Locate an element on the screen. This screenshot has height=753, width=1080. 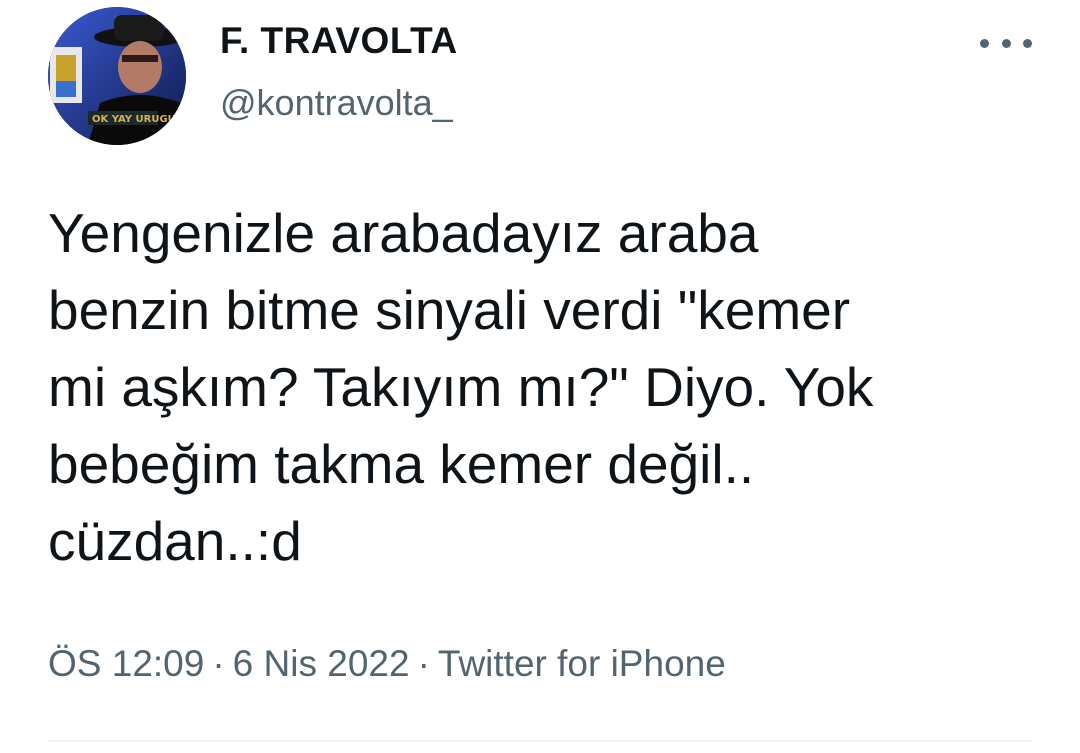
svg-text: OK YAY URUGU is located at coordinates (134, 119).